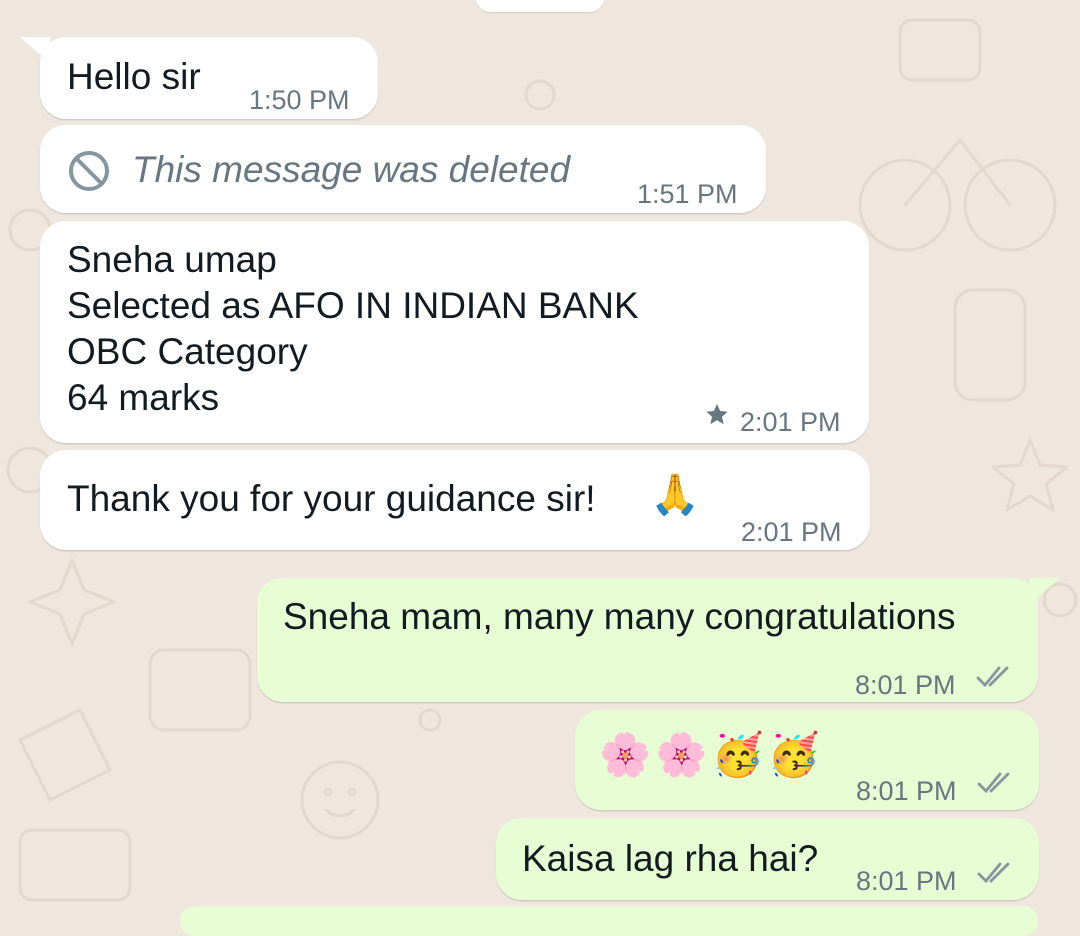 The image size is (1080, 936). Describe the element at coordinates (717, 414) in the screenshot. I see `star-icon` at that location.